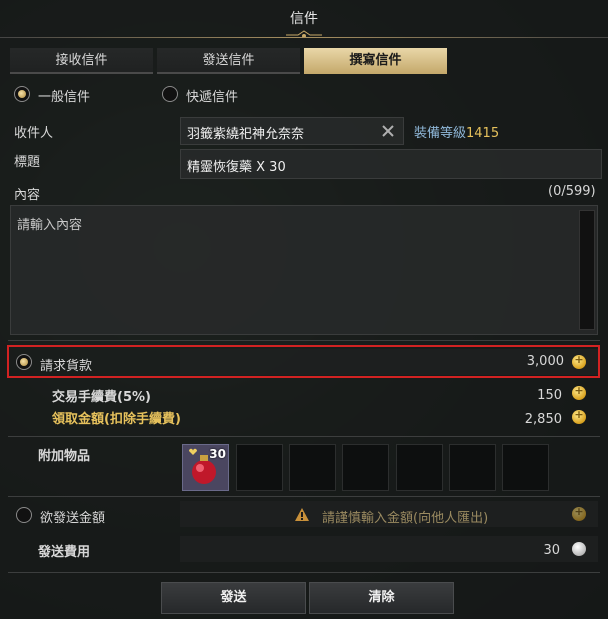 The width and height of the screenshot is (608, 619). Describe the element at coordinates (549, 395) in the screenshot. I see `fee-amount: 150` at that location.